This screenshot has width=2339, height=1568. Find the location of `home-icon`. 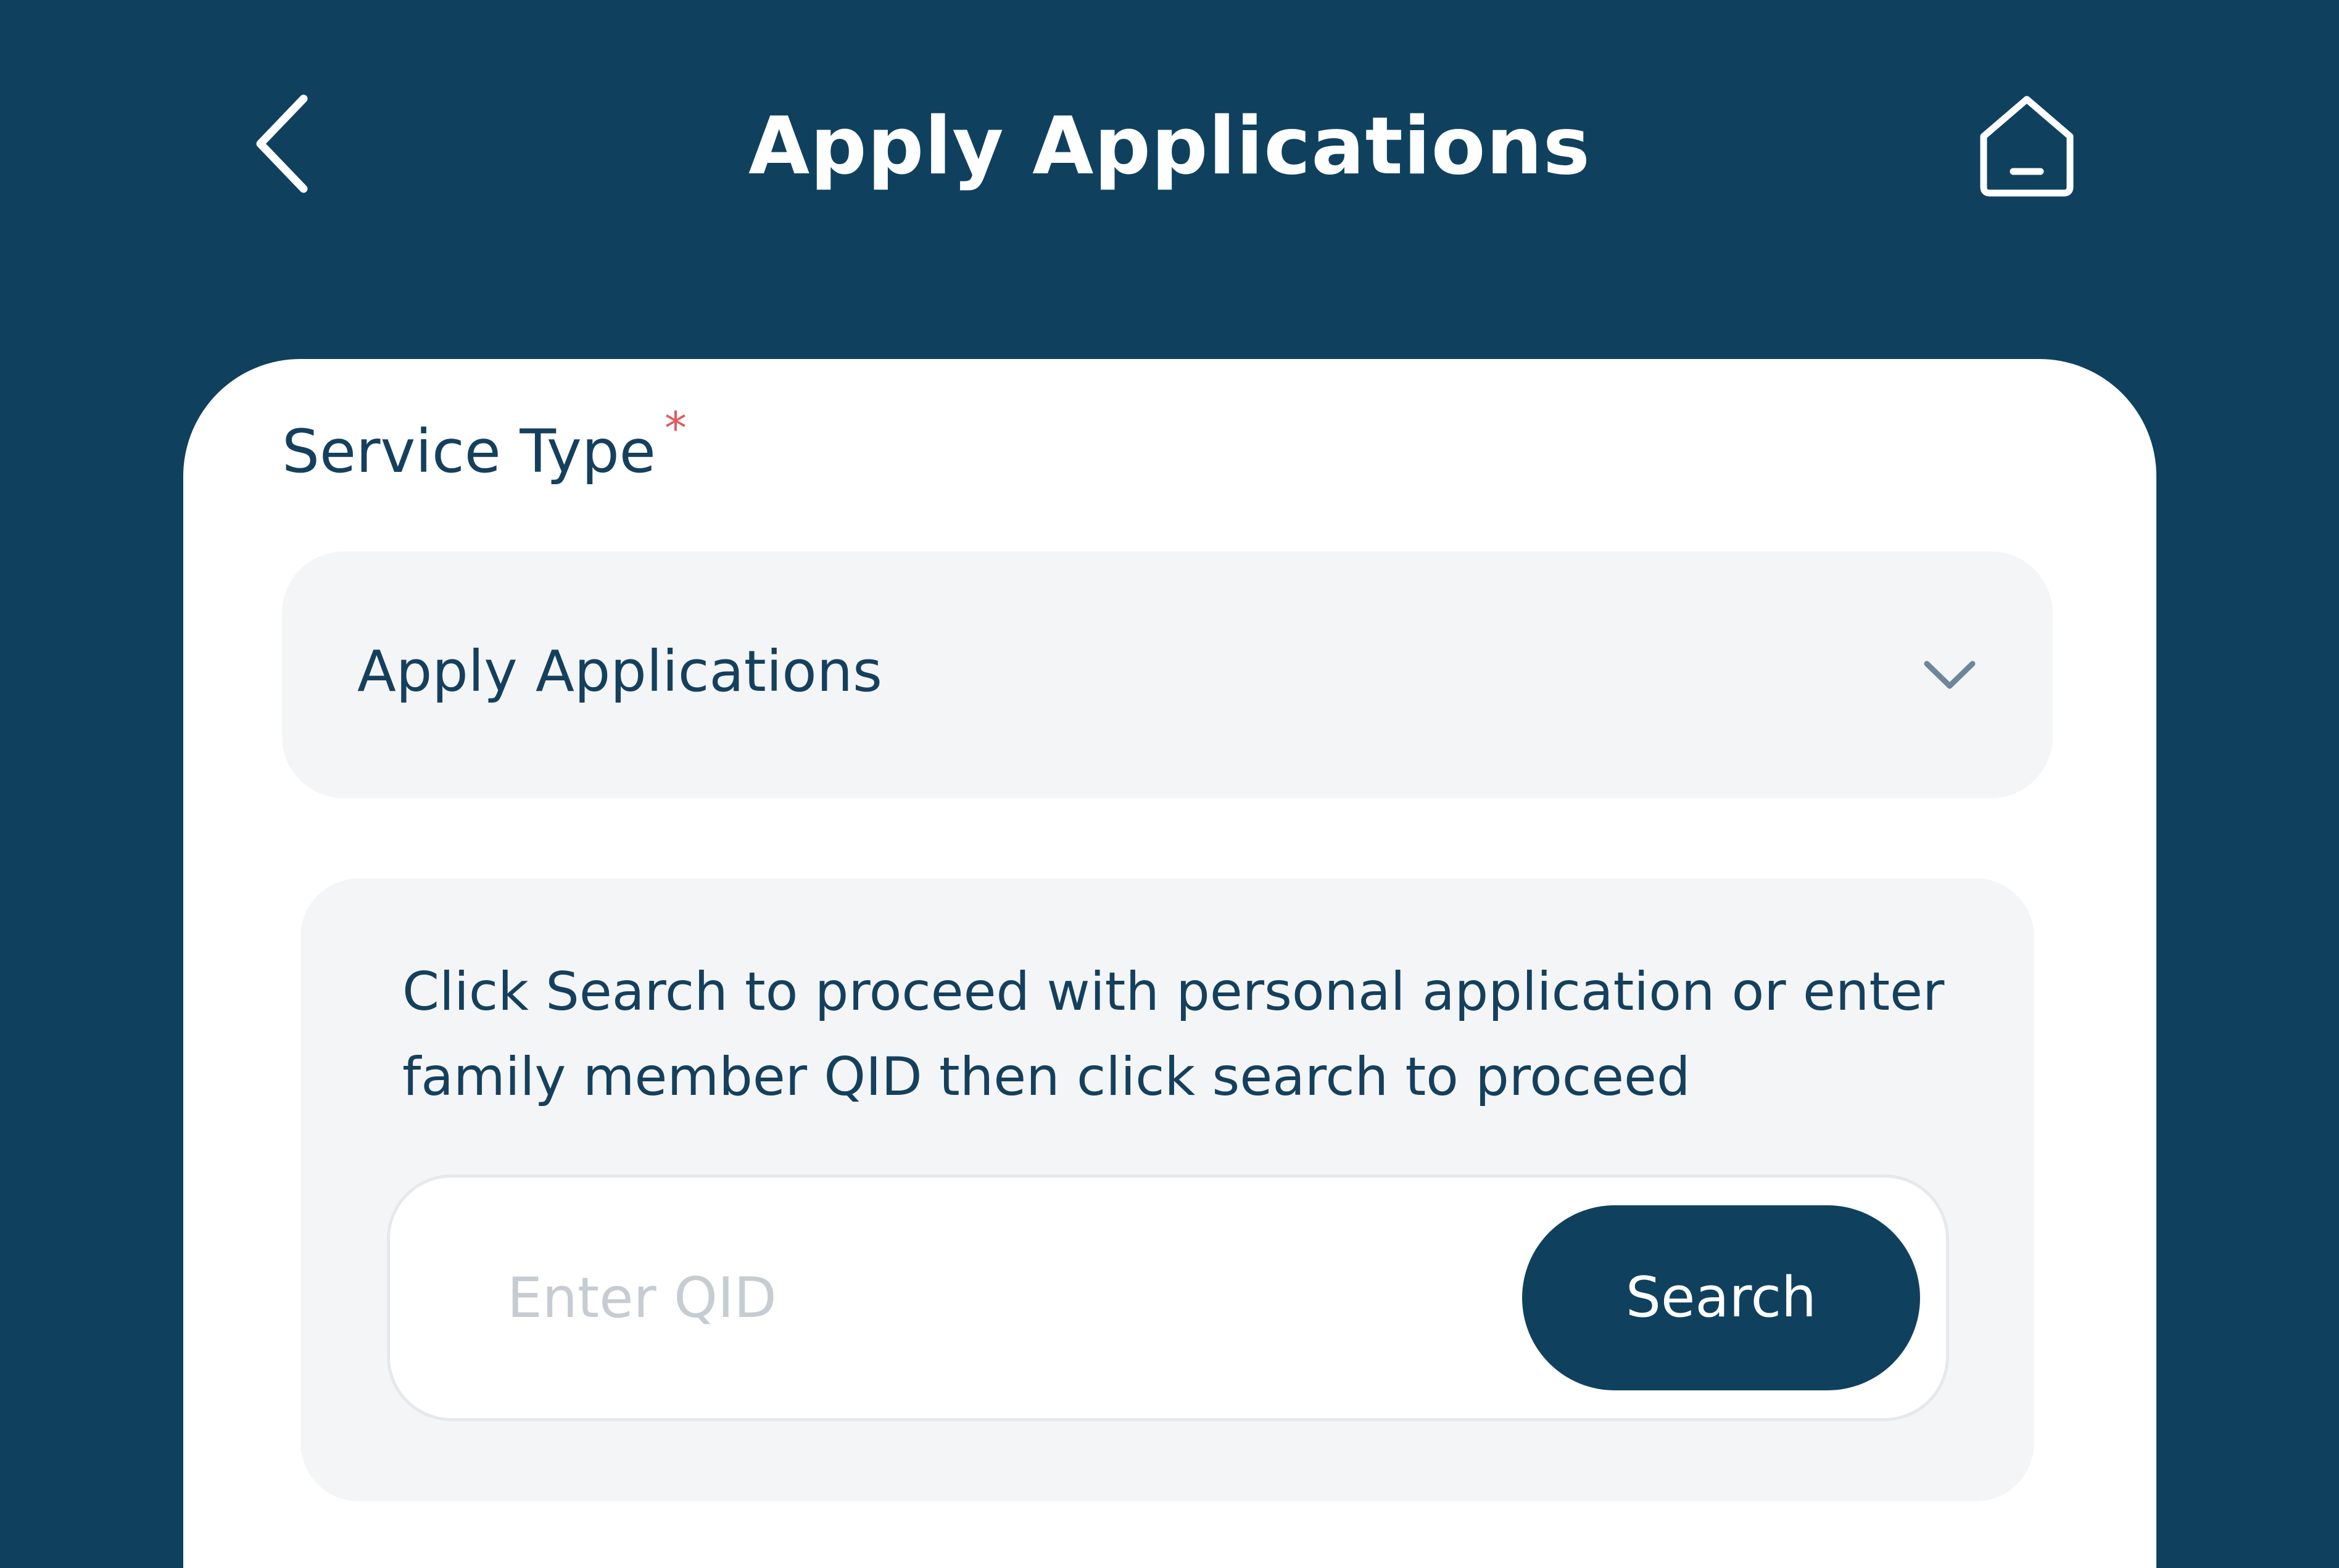

home-icon is located at coordinates (2027, 146).